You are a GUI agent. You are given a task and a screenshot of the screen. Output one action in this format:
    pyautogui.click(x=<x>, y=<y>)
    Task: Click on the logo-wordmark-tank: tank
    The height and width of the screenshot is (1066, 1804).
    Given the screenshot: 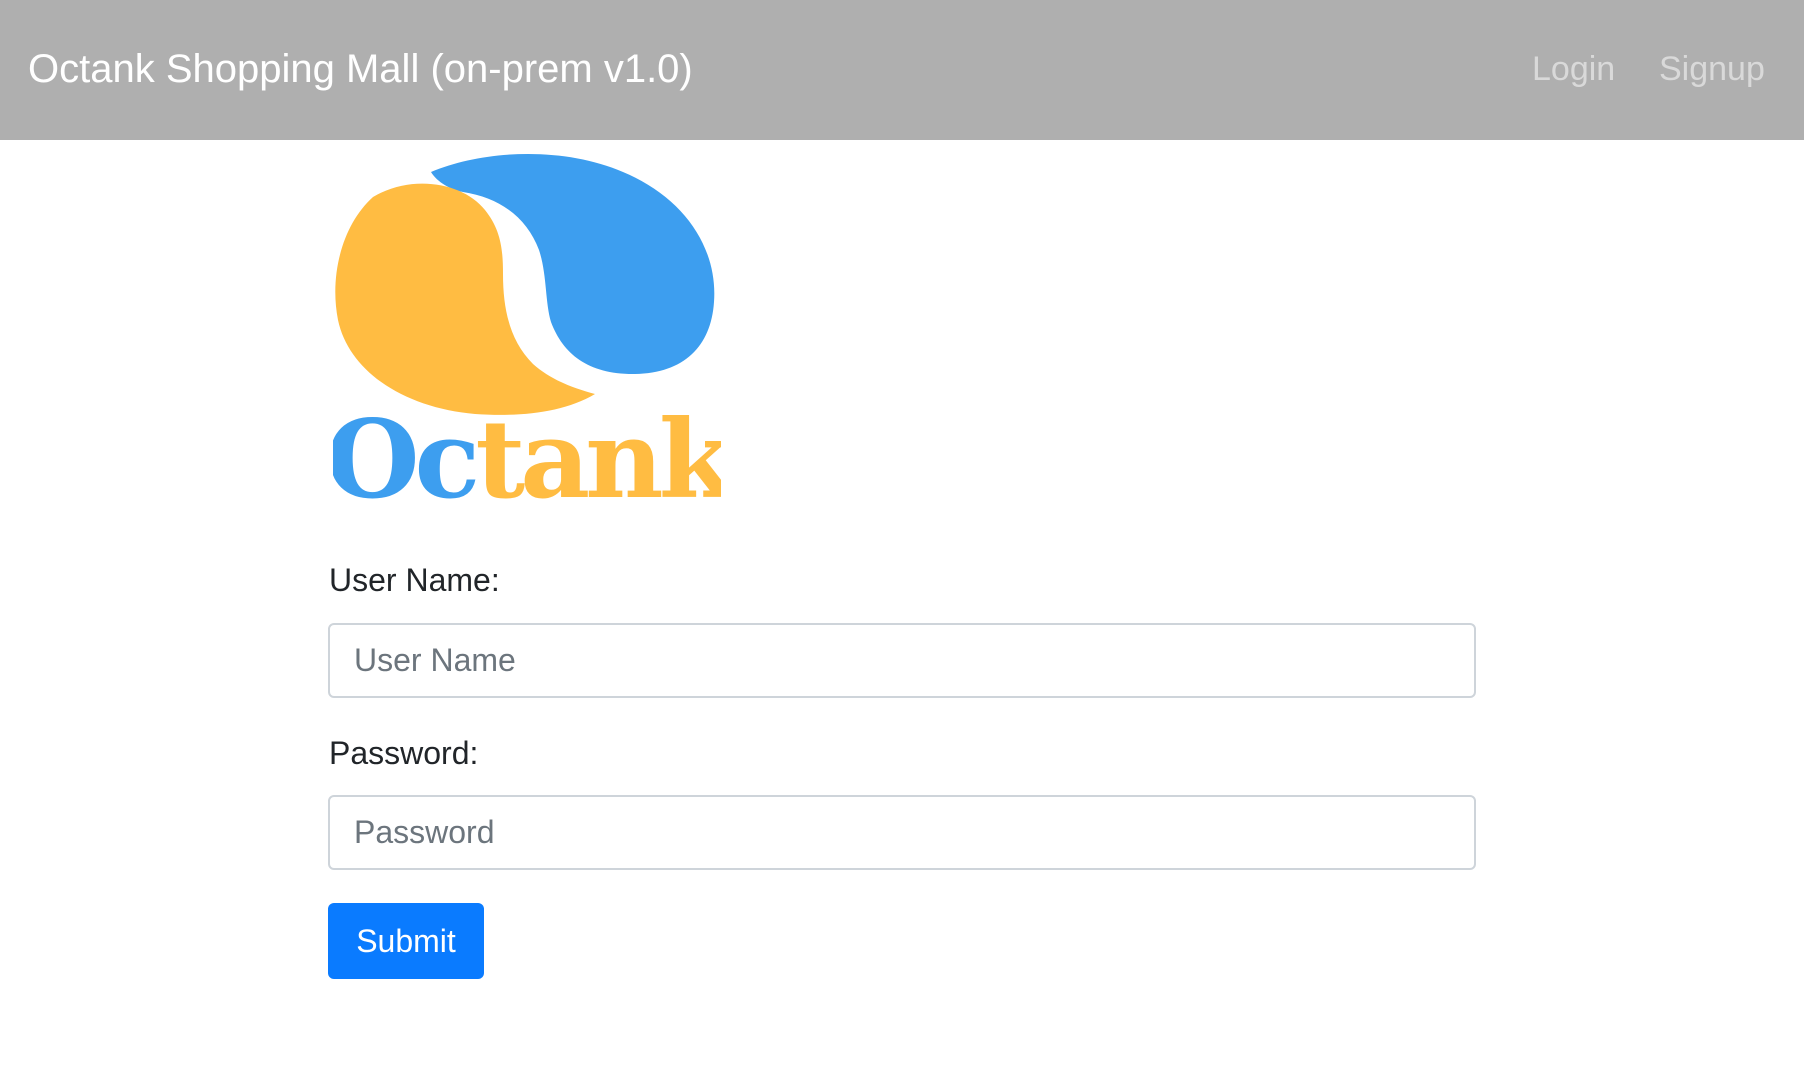 What is the action you would take?
    pyautogui.click(x=598, y=451)
    